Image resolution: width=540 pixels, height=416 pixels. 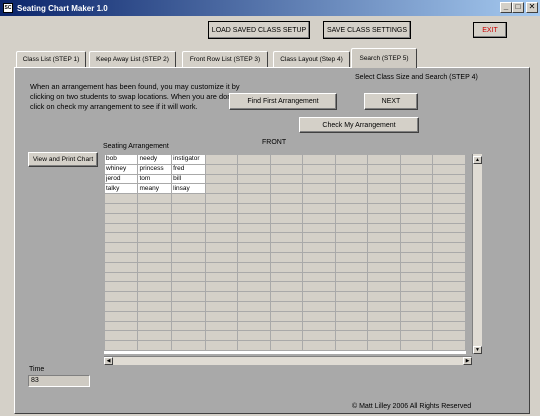 I want to click on exit-button: EXIT, so click(x=490, y=30).